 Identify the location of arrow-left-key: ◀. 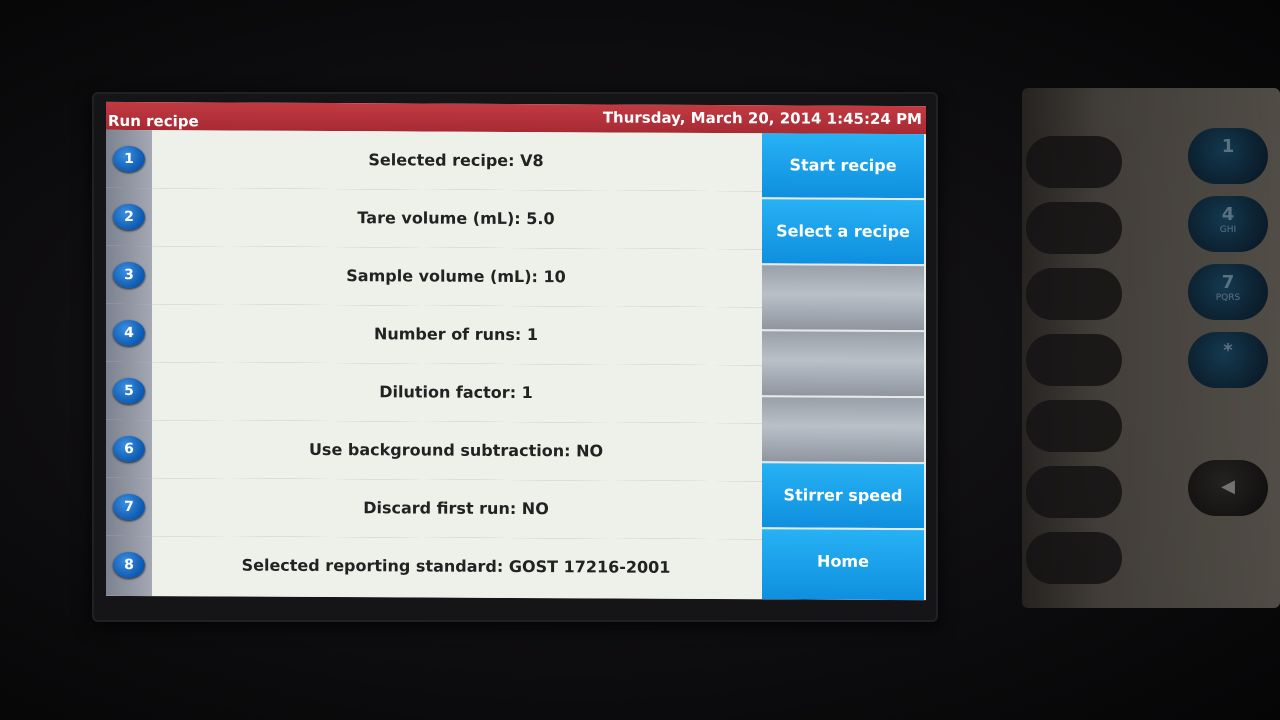
(1228, 488).